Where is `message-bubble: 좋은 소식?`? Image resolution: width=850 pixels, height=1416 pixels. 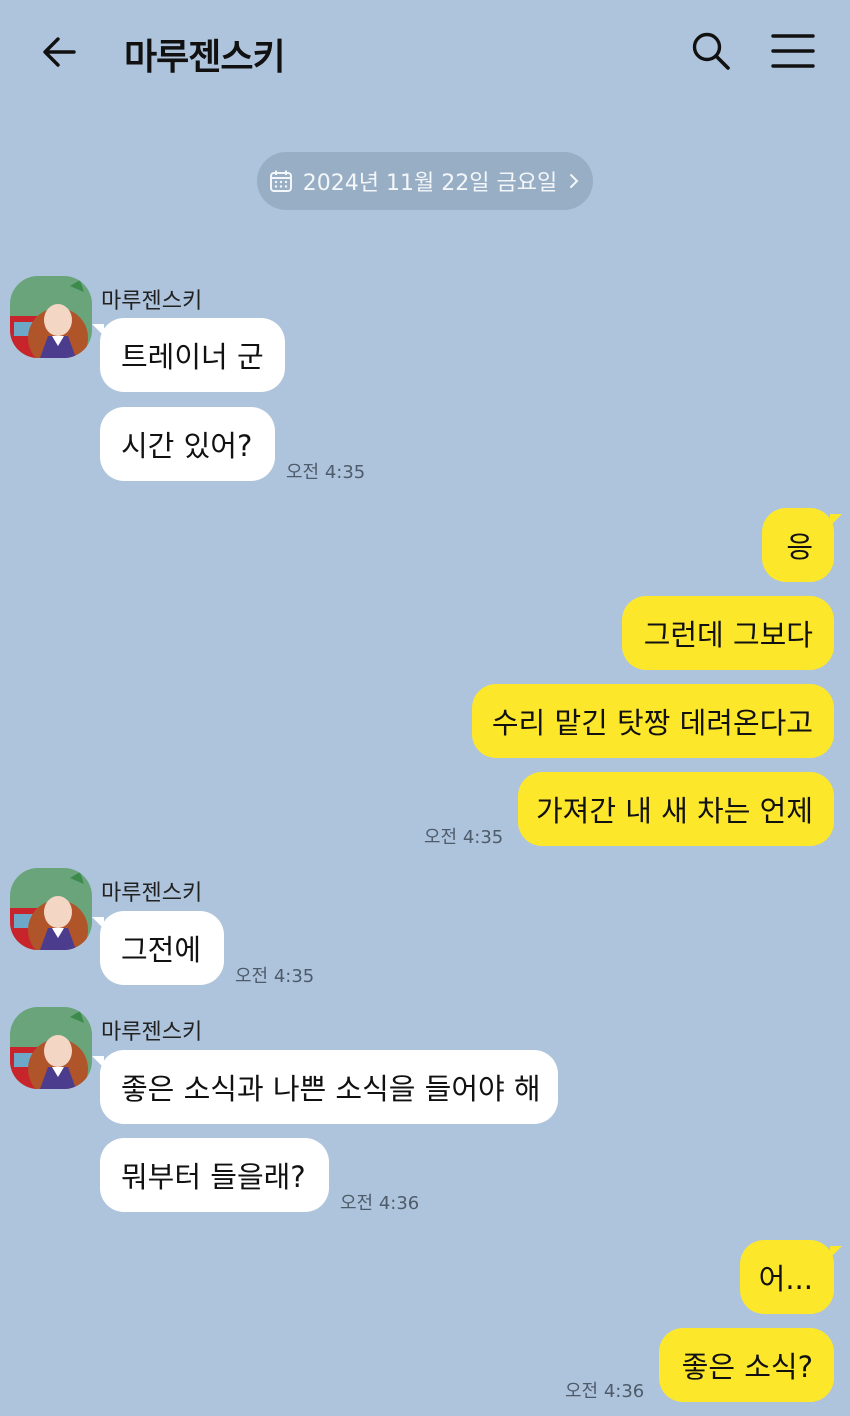
message-bubble: 좋은 소식? is located at coordinates (746, 1365).